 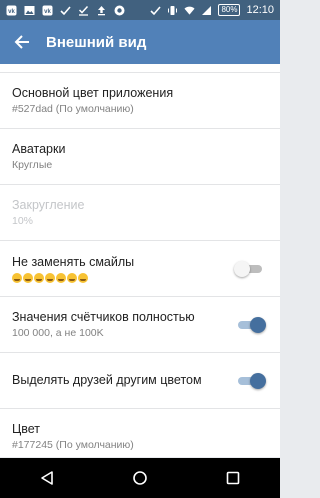 What do you see at coordinates (103, 316) in the screenshot?
I see `setting-title: Значения счётчиков полностью` at bounding box center [103, 316].